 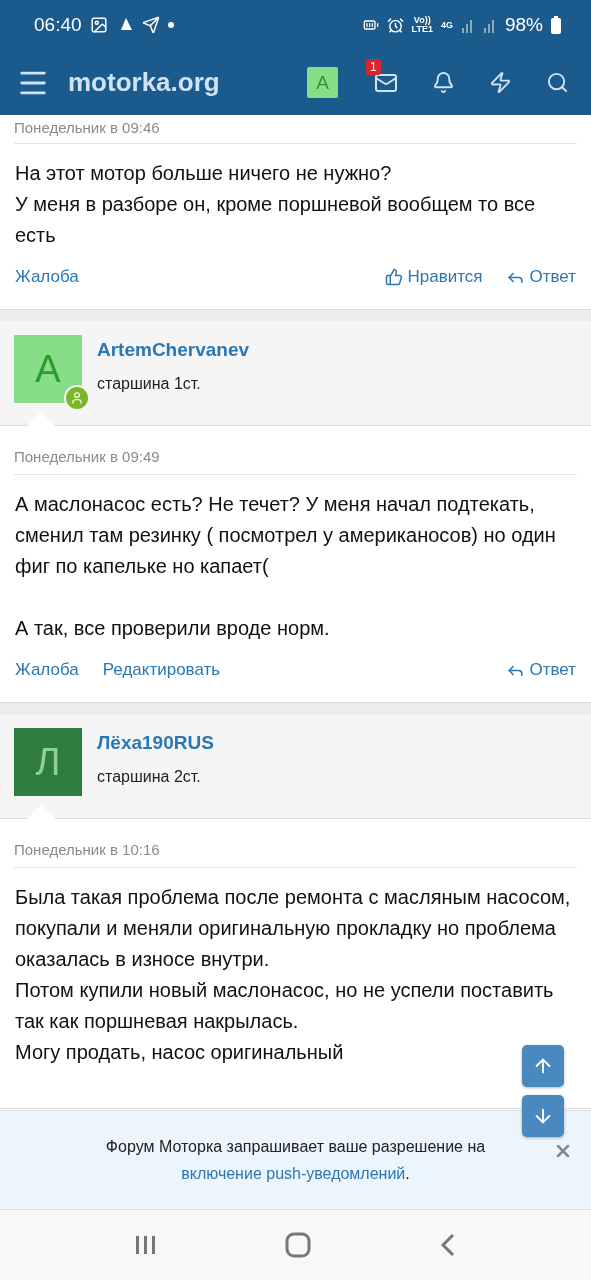 What do you see at coordinates (179, 1052) in the screenshot?
I see `post-text: Могу продать, насос оригинальный` at bounding box center [179, 1052].